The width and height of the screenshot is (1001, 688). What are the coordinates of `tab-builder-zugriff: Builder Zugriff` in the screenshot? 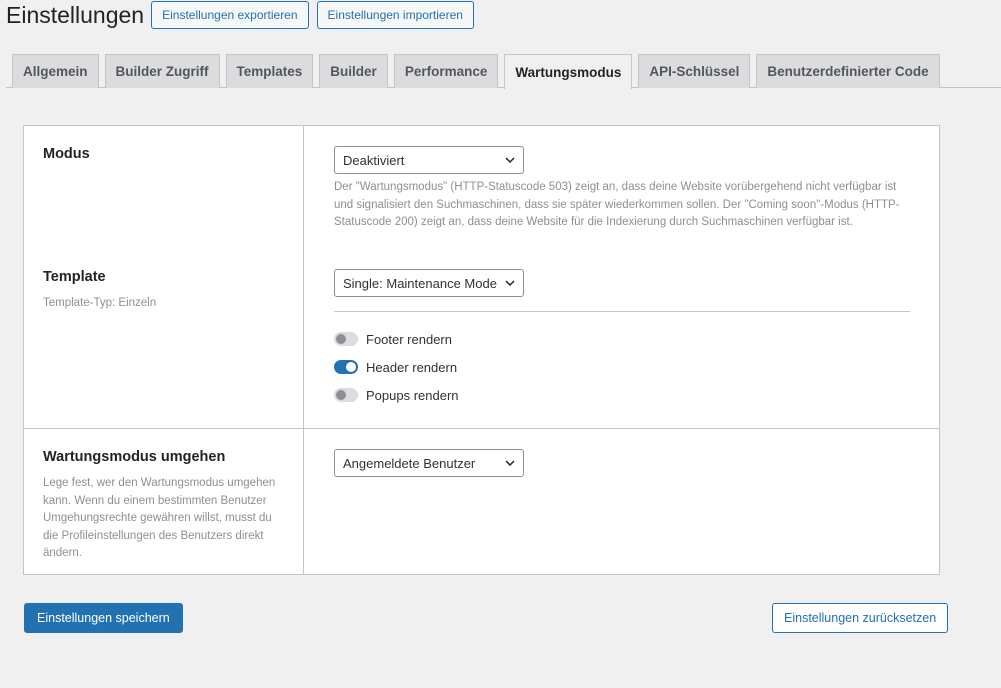 It's located at (162, 71).